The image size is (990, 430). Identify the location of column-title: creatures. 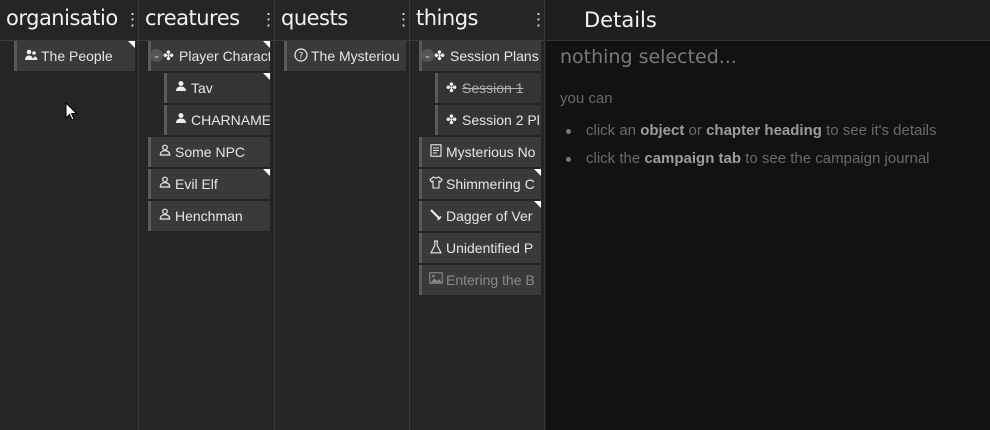
(192, 18).